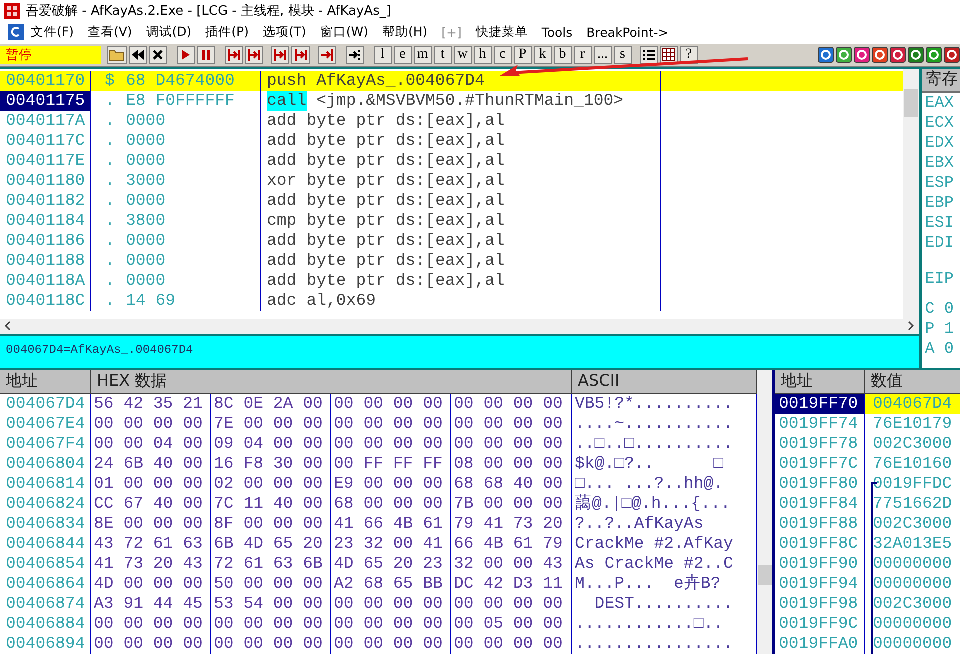 The image size is (960, 654). Describe the element at coordinates (443, 55) in the screenshot. I see `window-button: t` at that location.